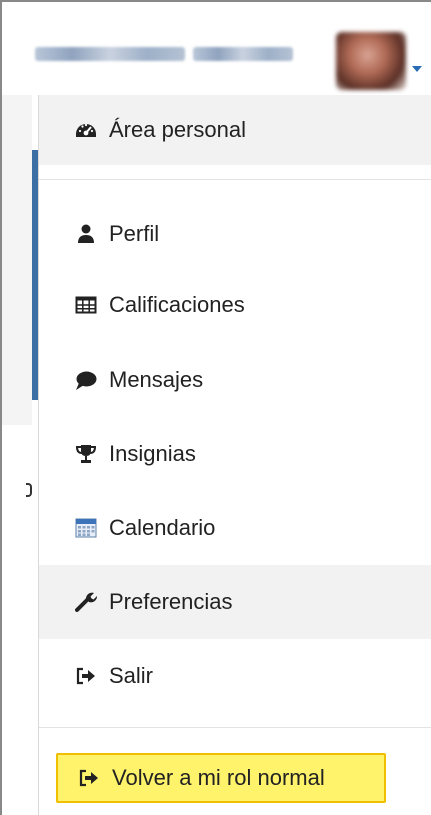 Image resolution: width=431 pixels, height=815 pixels. I want to click on menu-item-preferencias: Preferencias, so click(235, 602).